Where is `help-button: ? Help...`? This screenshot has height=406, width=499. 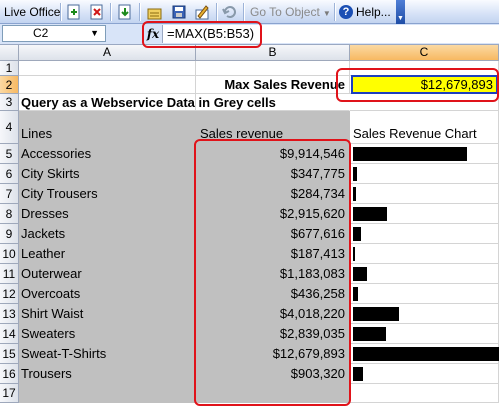 help-button: ? Help... is located at coordinates (365, 12).